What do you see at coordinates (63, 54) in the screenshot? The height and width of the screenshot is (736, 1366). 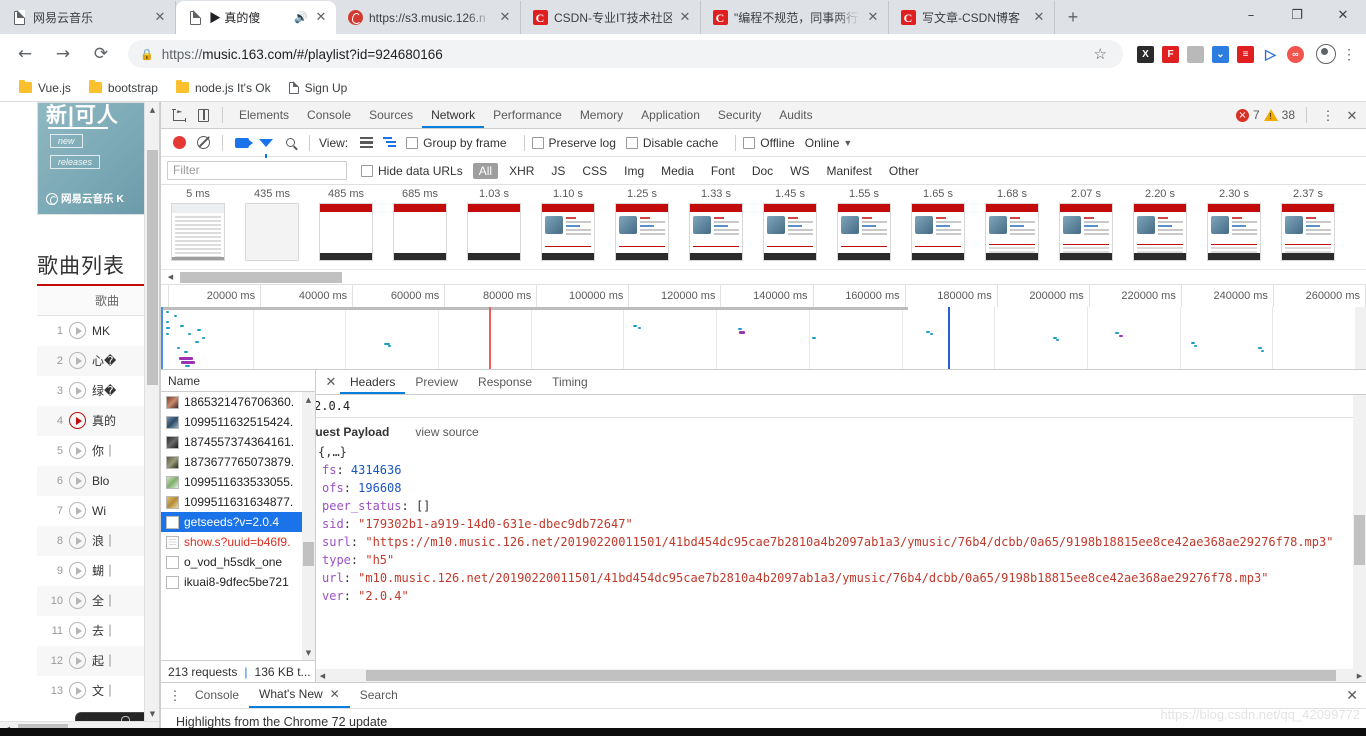 I see `forward-icon: →` at bounding box center [63, 54].